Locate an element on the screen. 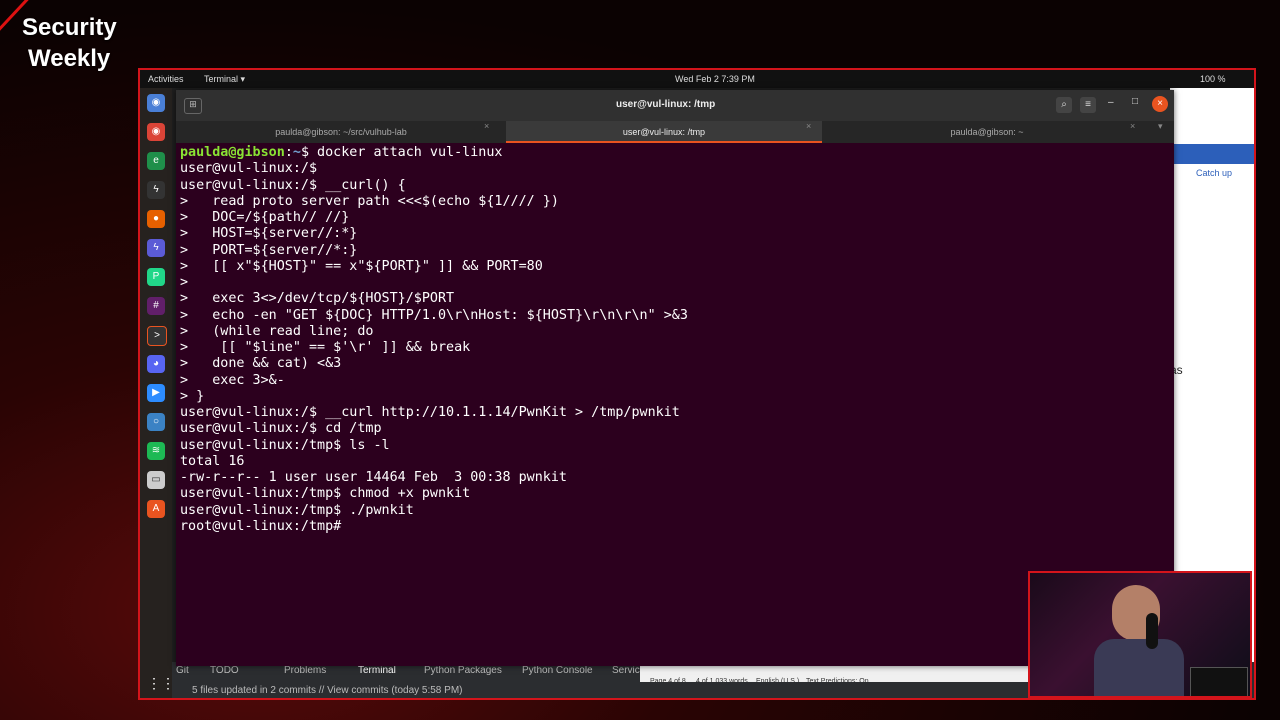 This screenshot has height=720, width=1280. new-tab-icon: ⊞ is located at coordinates (193, 106).